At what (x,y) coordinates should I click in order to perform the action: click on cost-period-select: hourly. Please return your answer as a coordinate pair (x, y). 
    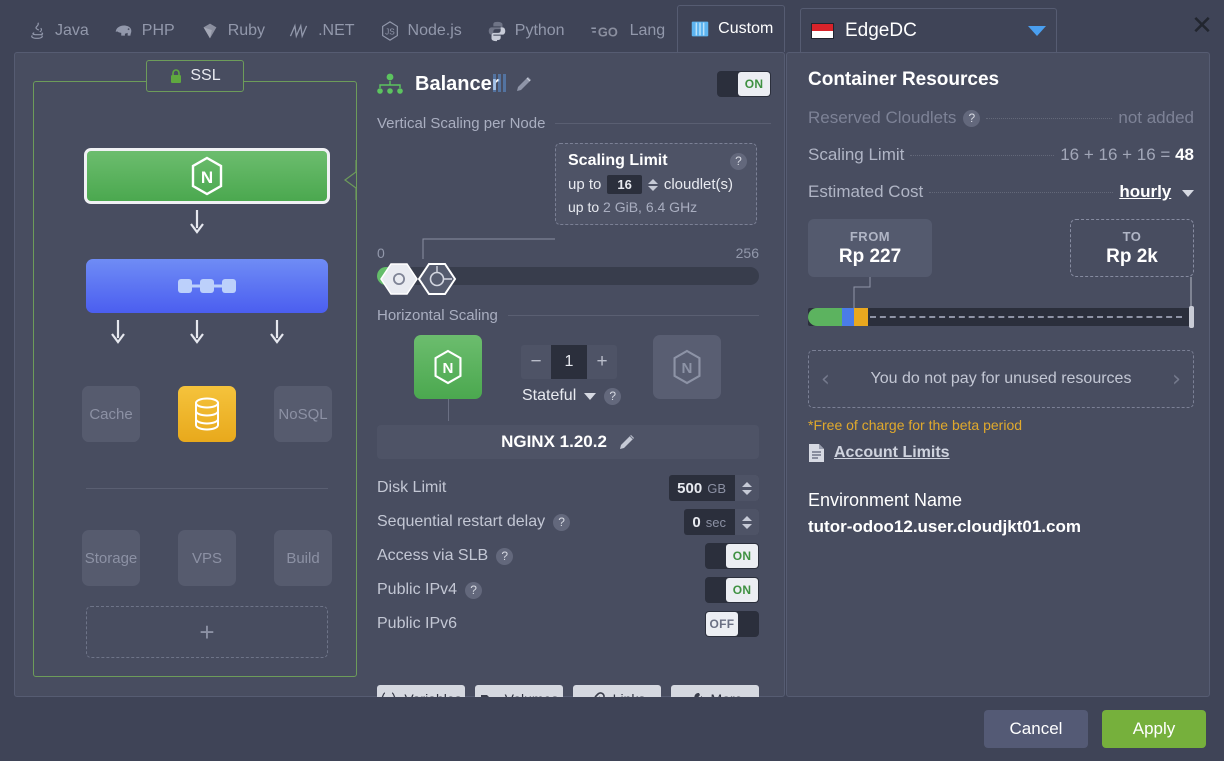
    Looking at the image, I should click on (1145, 191).